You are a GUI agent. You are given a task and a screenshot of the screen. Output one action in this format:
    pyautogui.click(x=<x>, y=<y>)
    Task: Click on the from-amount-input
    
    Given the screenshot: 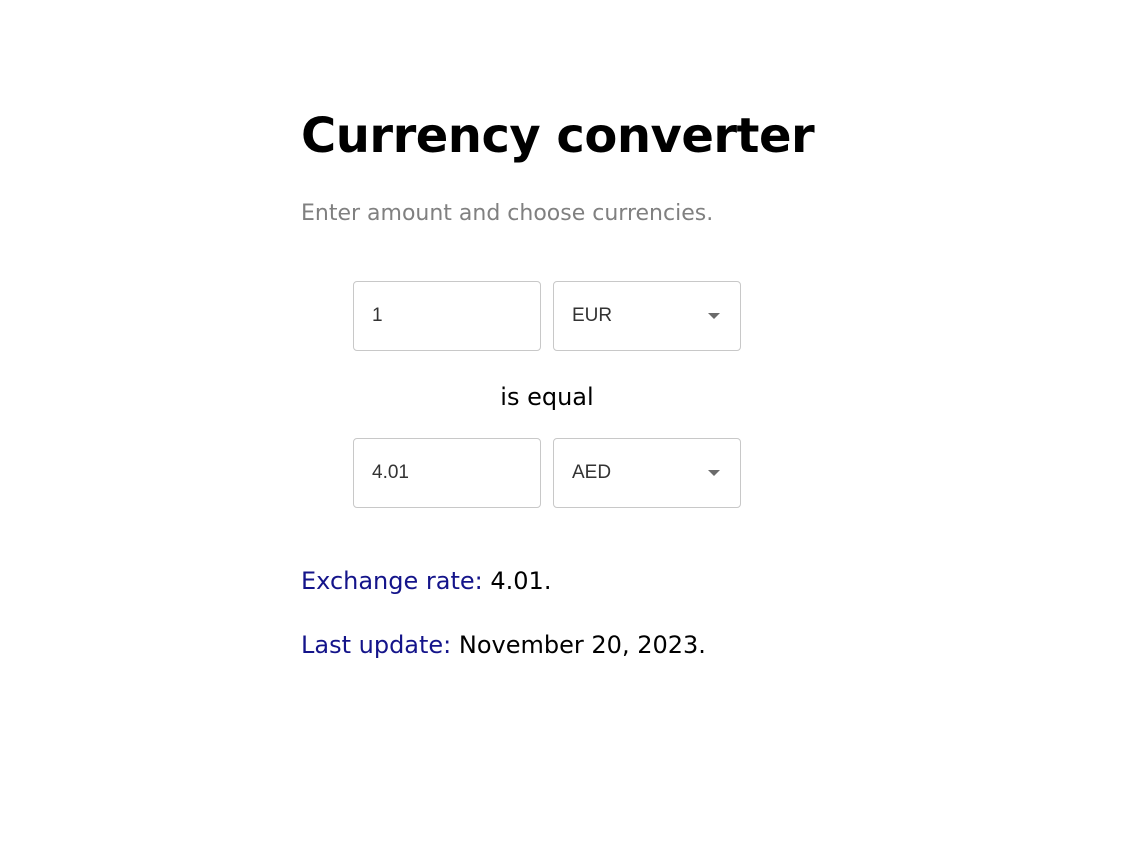 What is the action you would take?
    pyautogui.click(x=447, y=316)
    